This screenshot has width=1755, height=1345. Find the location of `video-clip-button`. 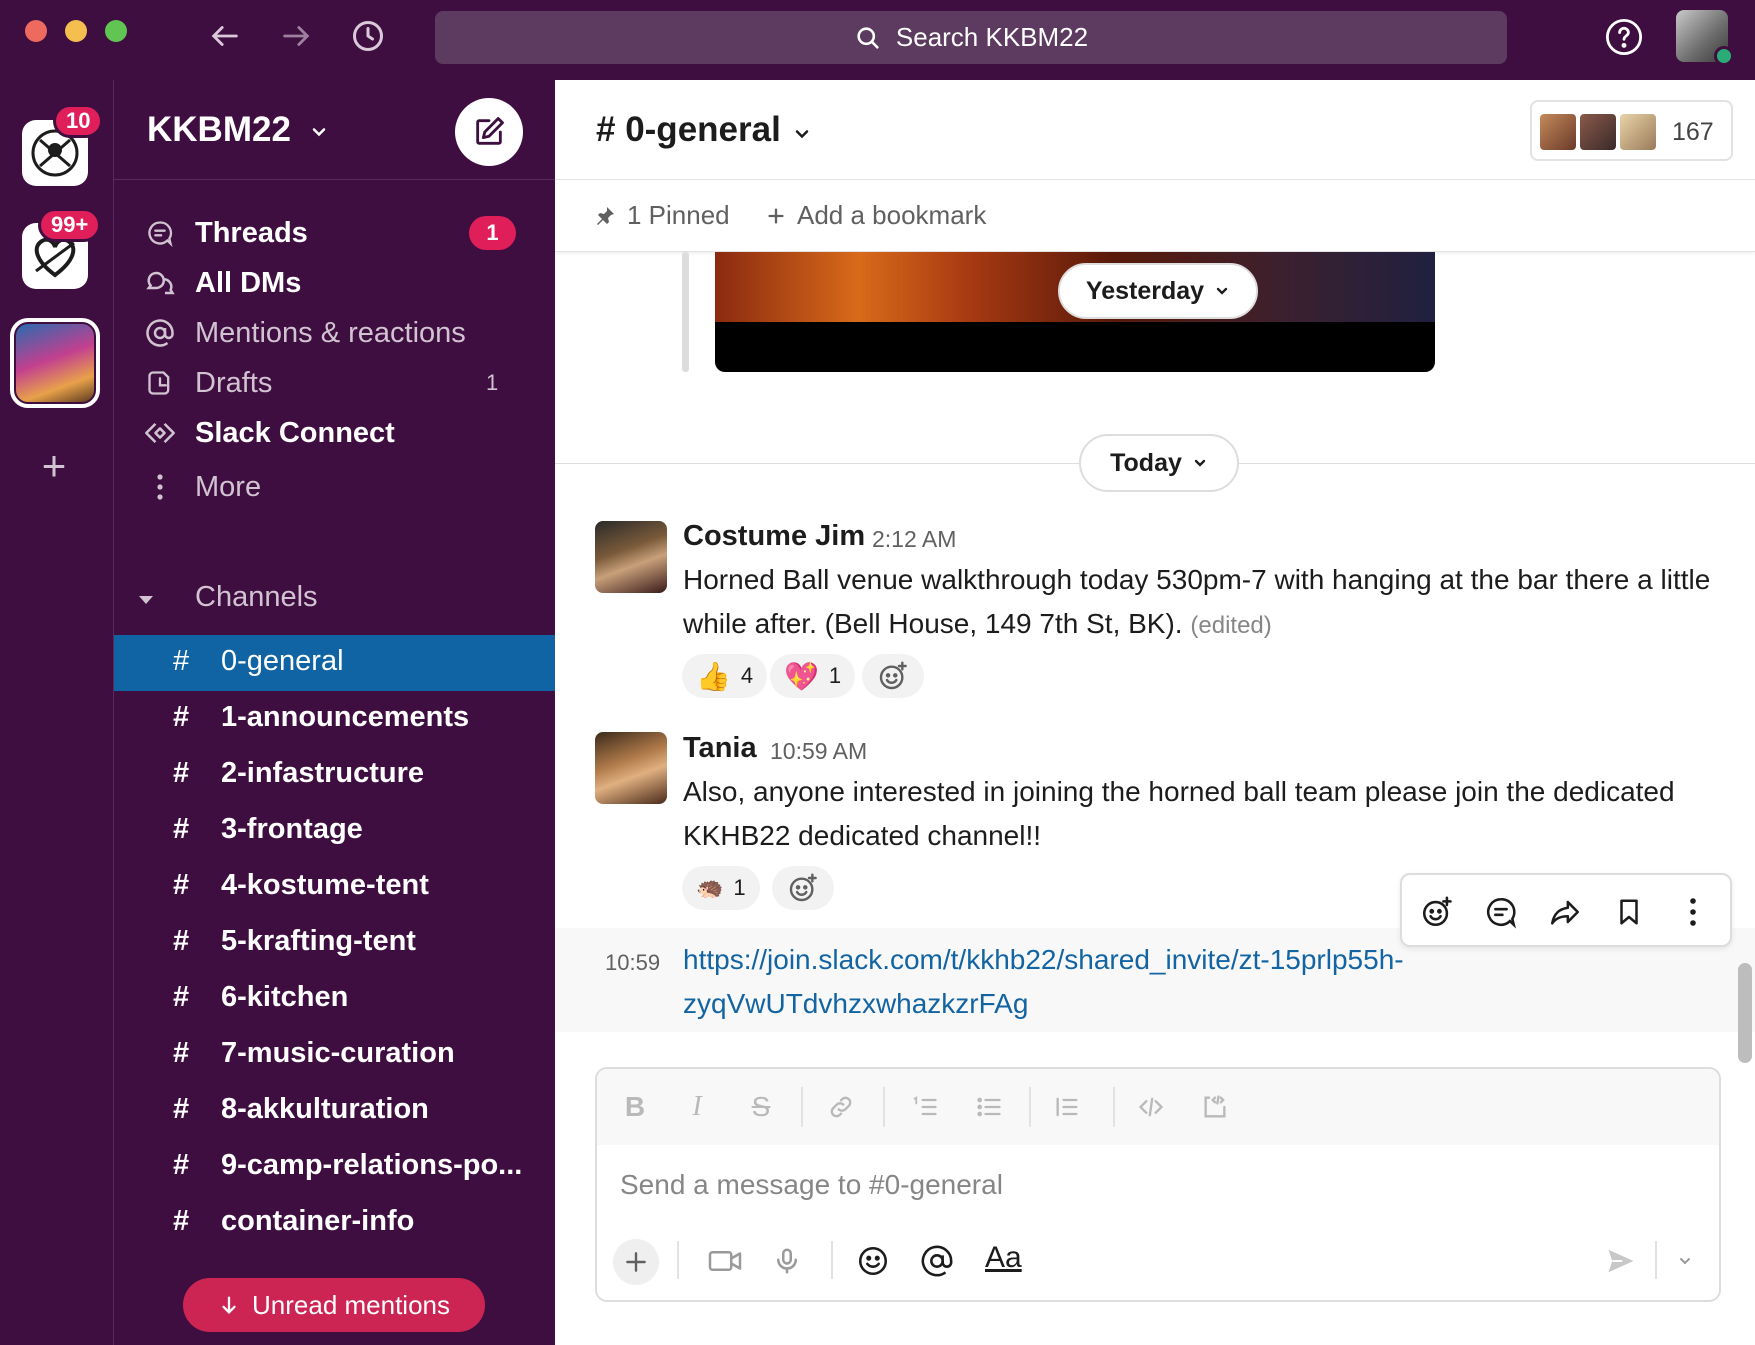

video-clip-button is located at coordinates (725, 1261).